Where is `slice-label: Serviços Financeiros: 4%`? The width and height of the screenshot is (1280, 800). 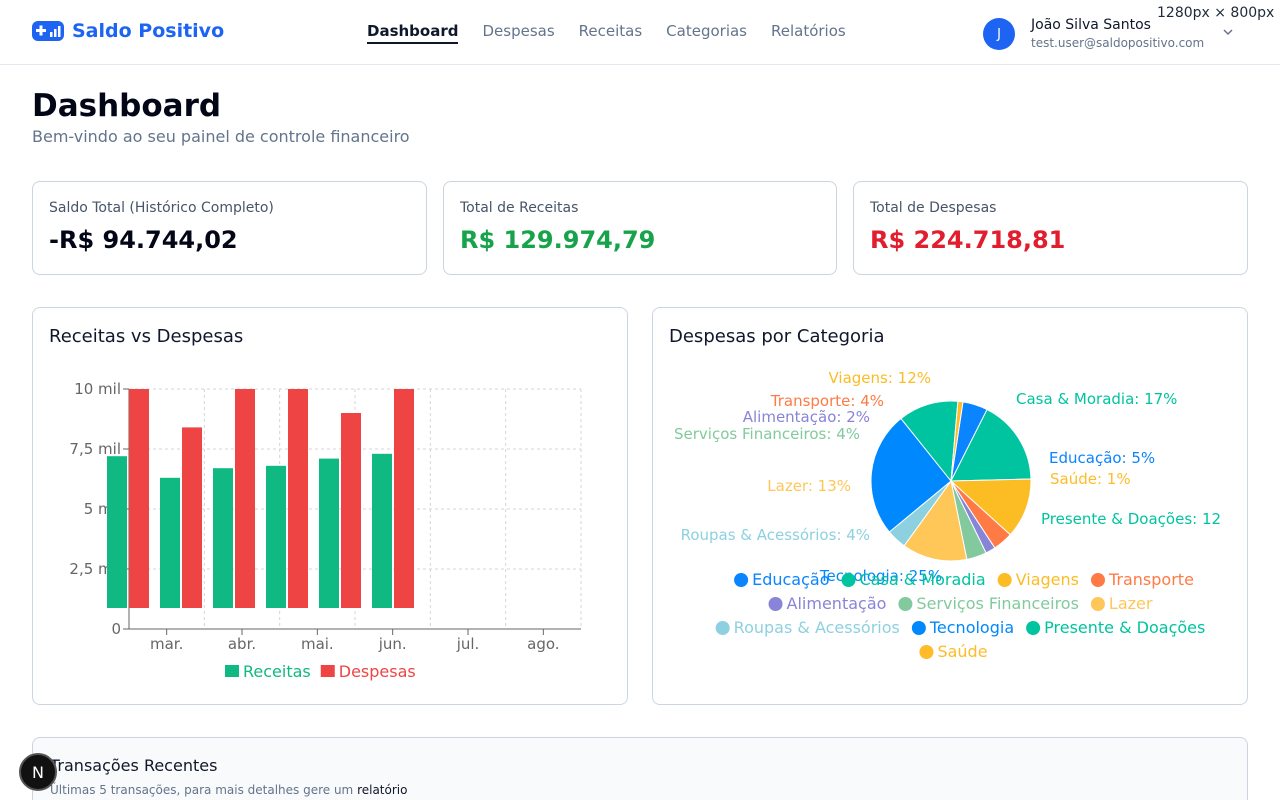 slice-label: Serviços Financeiros: 4% is located at coordinates (767, 434).